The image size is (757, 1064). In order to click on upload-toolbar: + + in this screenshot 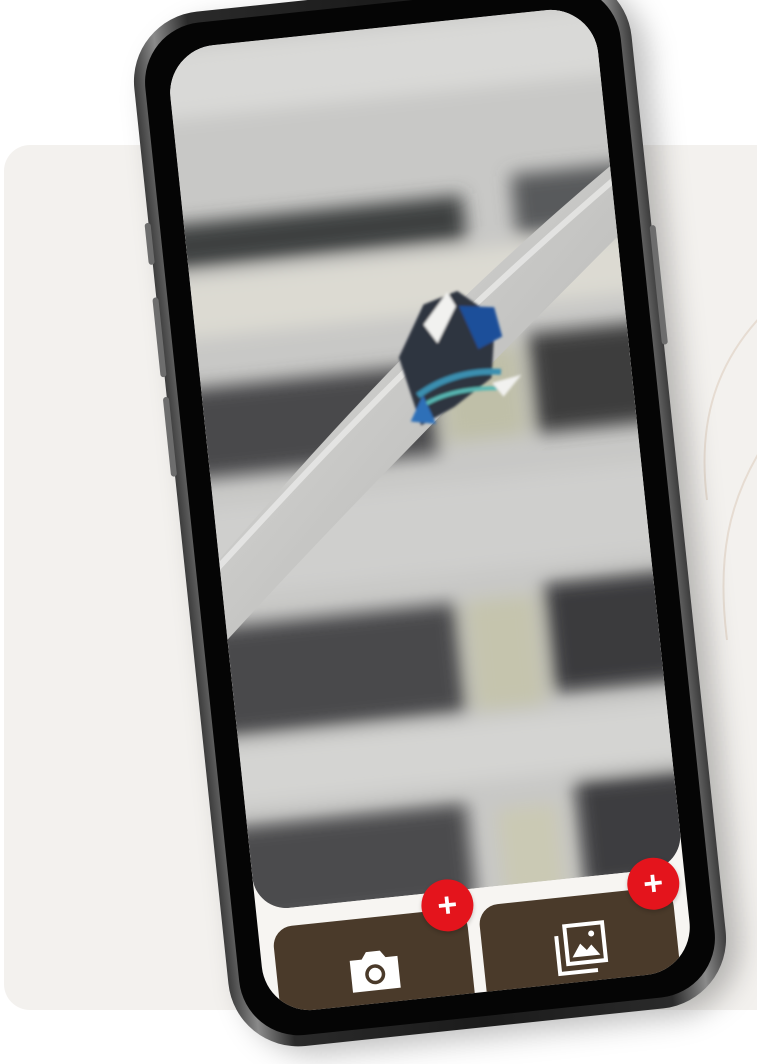, I will do `click(477, 935)`.